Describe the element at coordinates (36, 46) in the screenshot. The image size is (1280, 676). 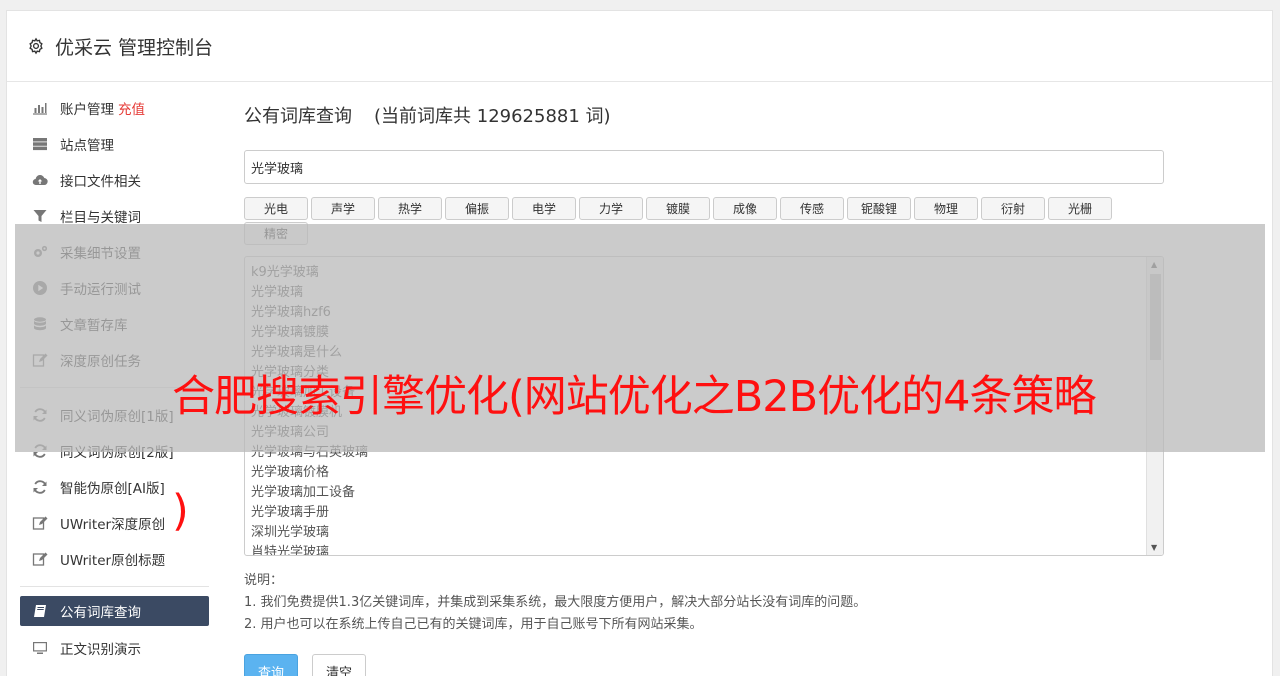
I see `gear-icon` at that location.